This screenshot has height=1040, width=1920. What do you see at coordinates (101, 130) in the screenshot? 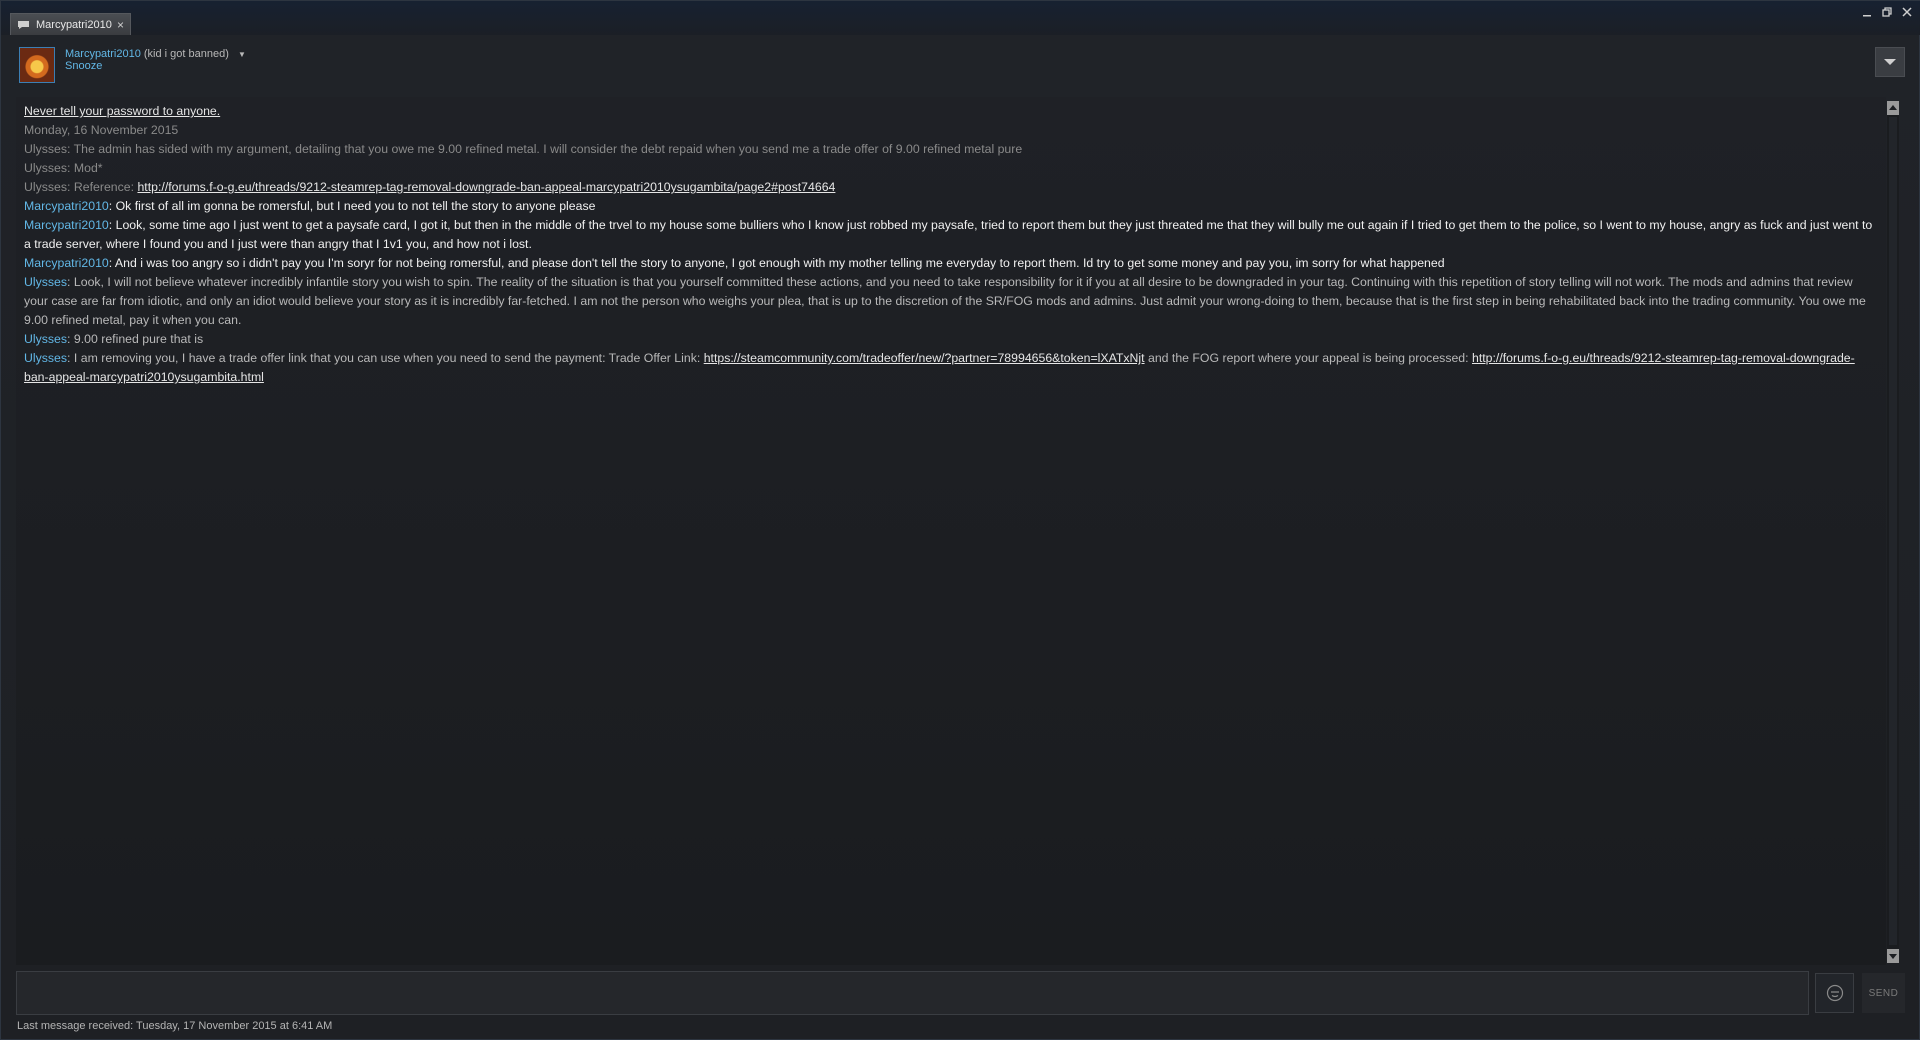
I see `date-separator: Monday, 16 November 2015` at bounding box center [101, 130].